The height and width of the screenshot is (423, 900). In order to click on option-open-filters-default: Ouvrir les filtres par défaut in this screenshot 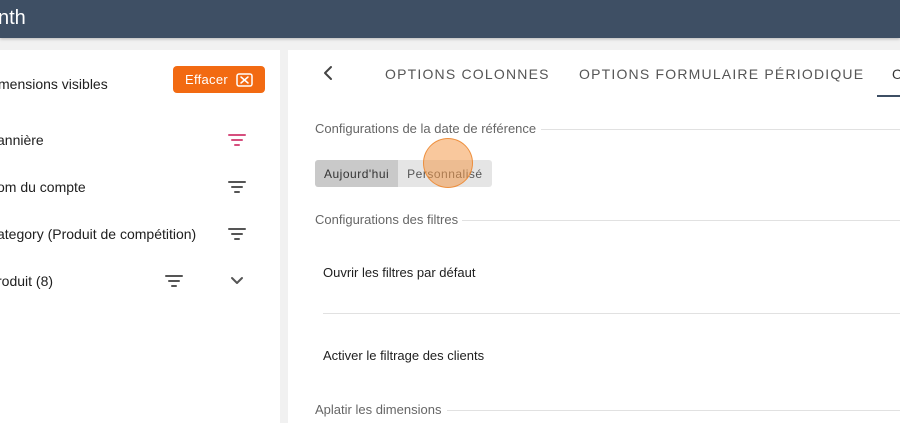, I will do `click(399, 272)`.